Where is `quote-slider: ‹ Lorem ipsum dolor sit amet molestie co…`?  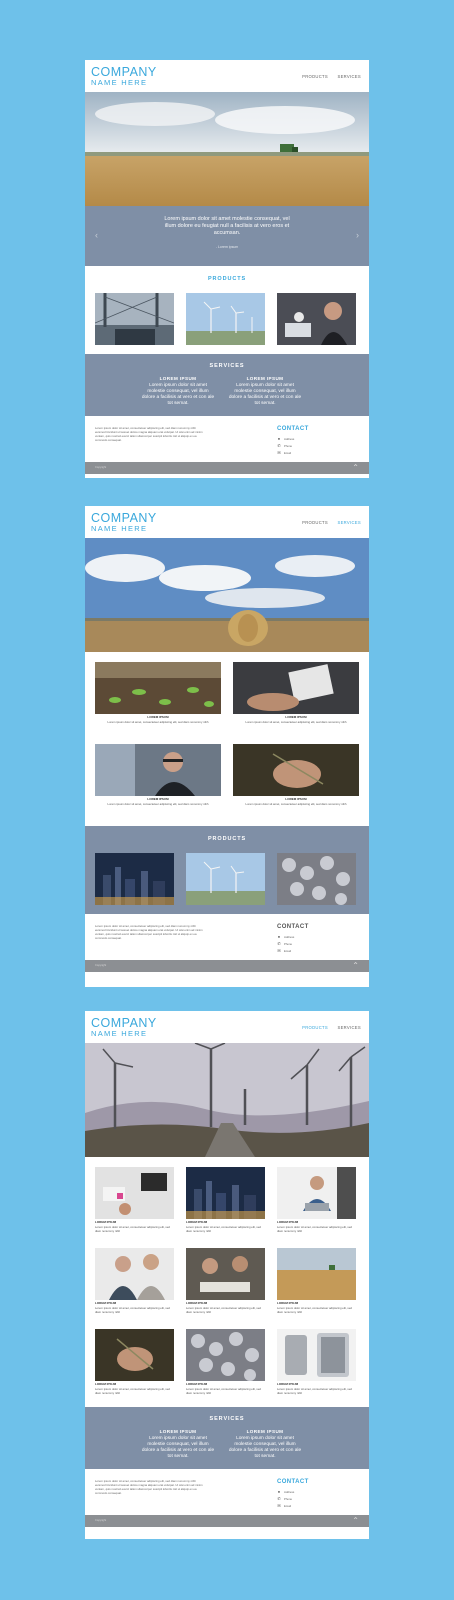
quote-slider: ‹ Lorem ipsum dolor sit amet molestie co… is located at coordinates (227, 236).